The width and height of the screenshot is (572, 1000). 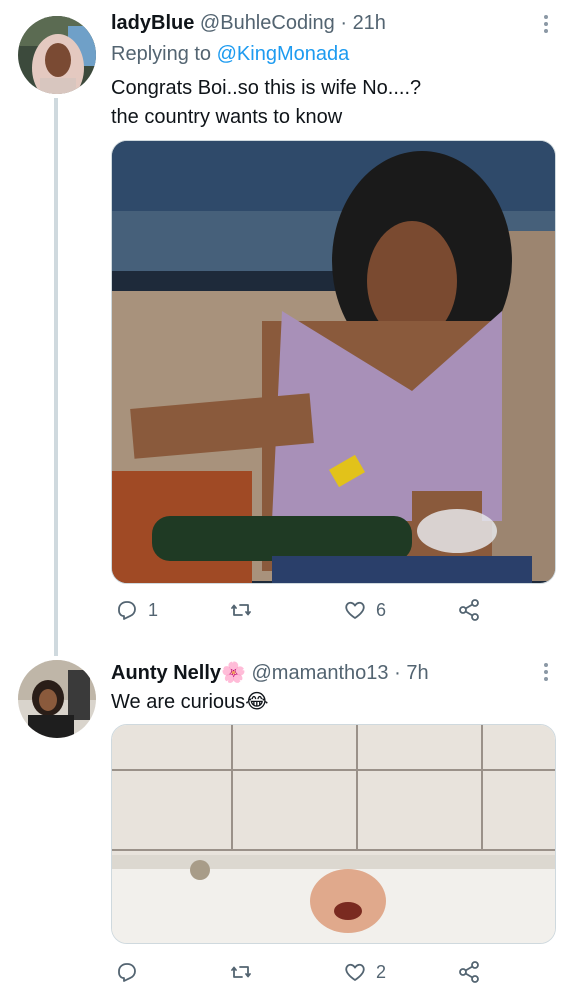 I want to click on tweet-actions: 1 6, so click(x=332, y=613).